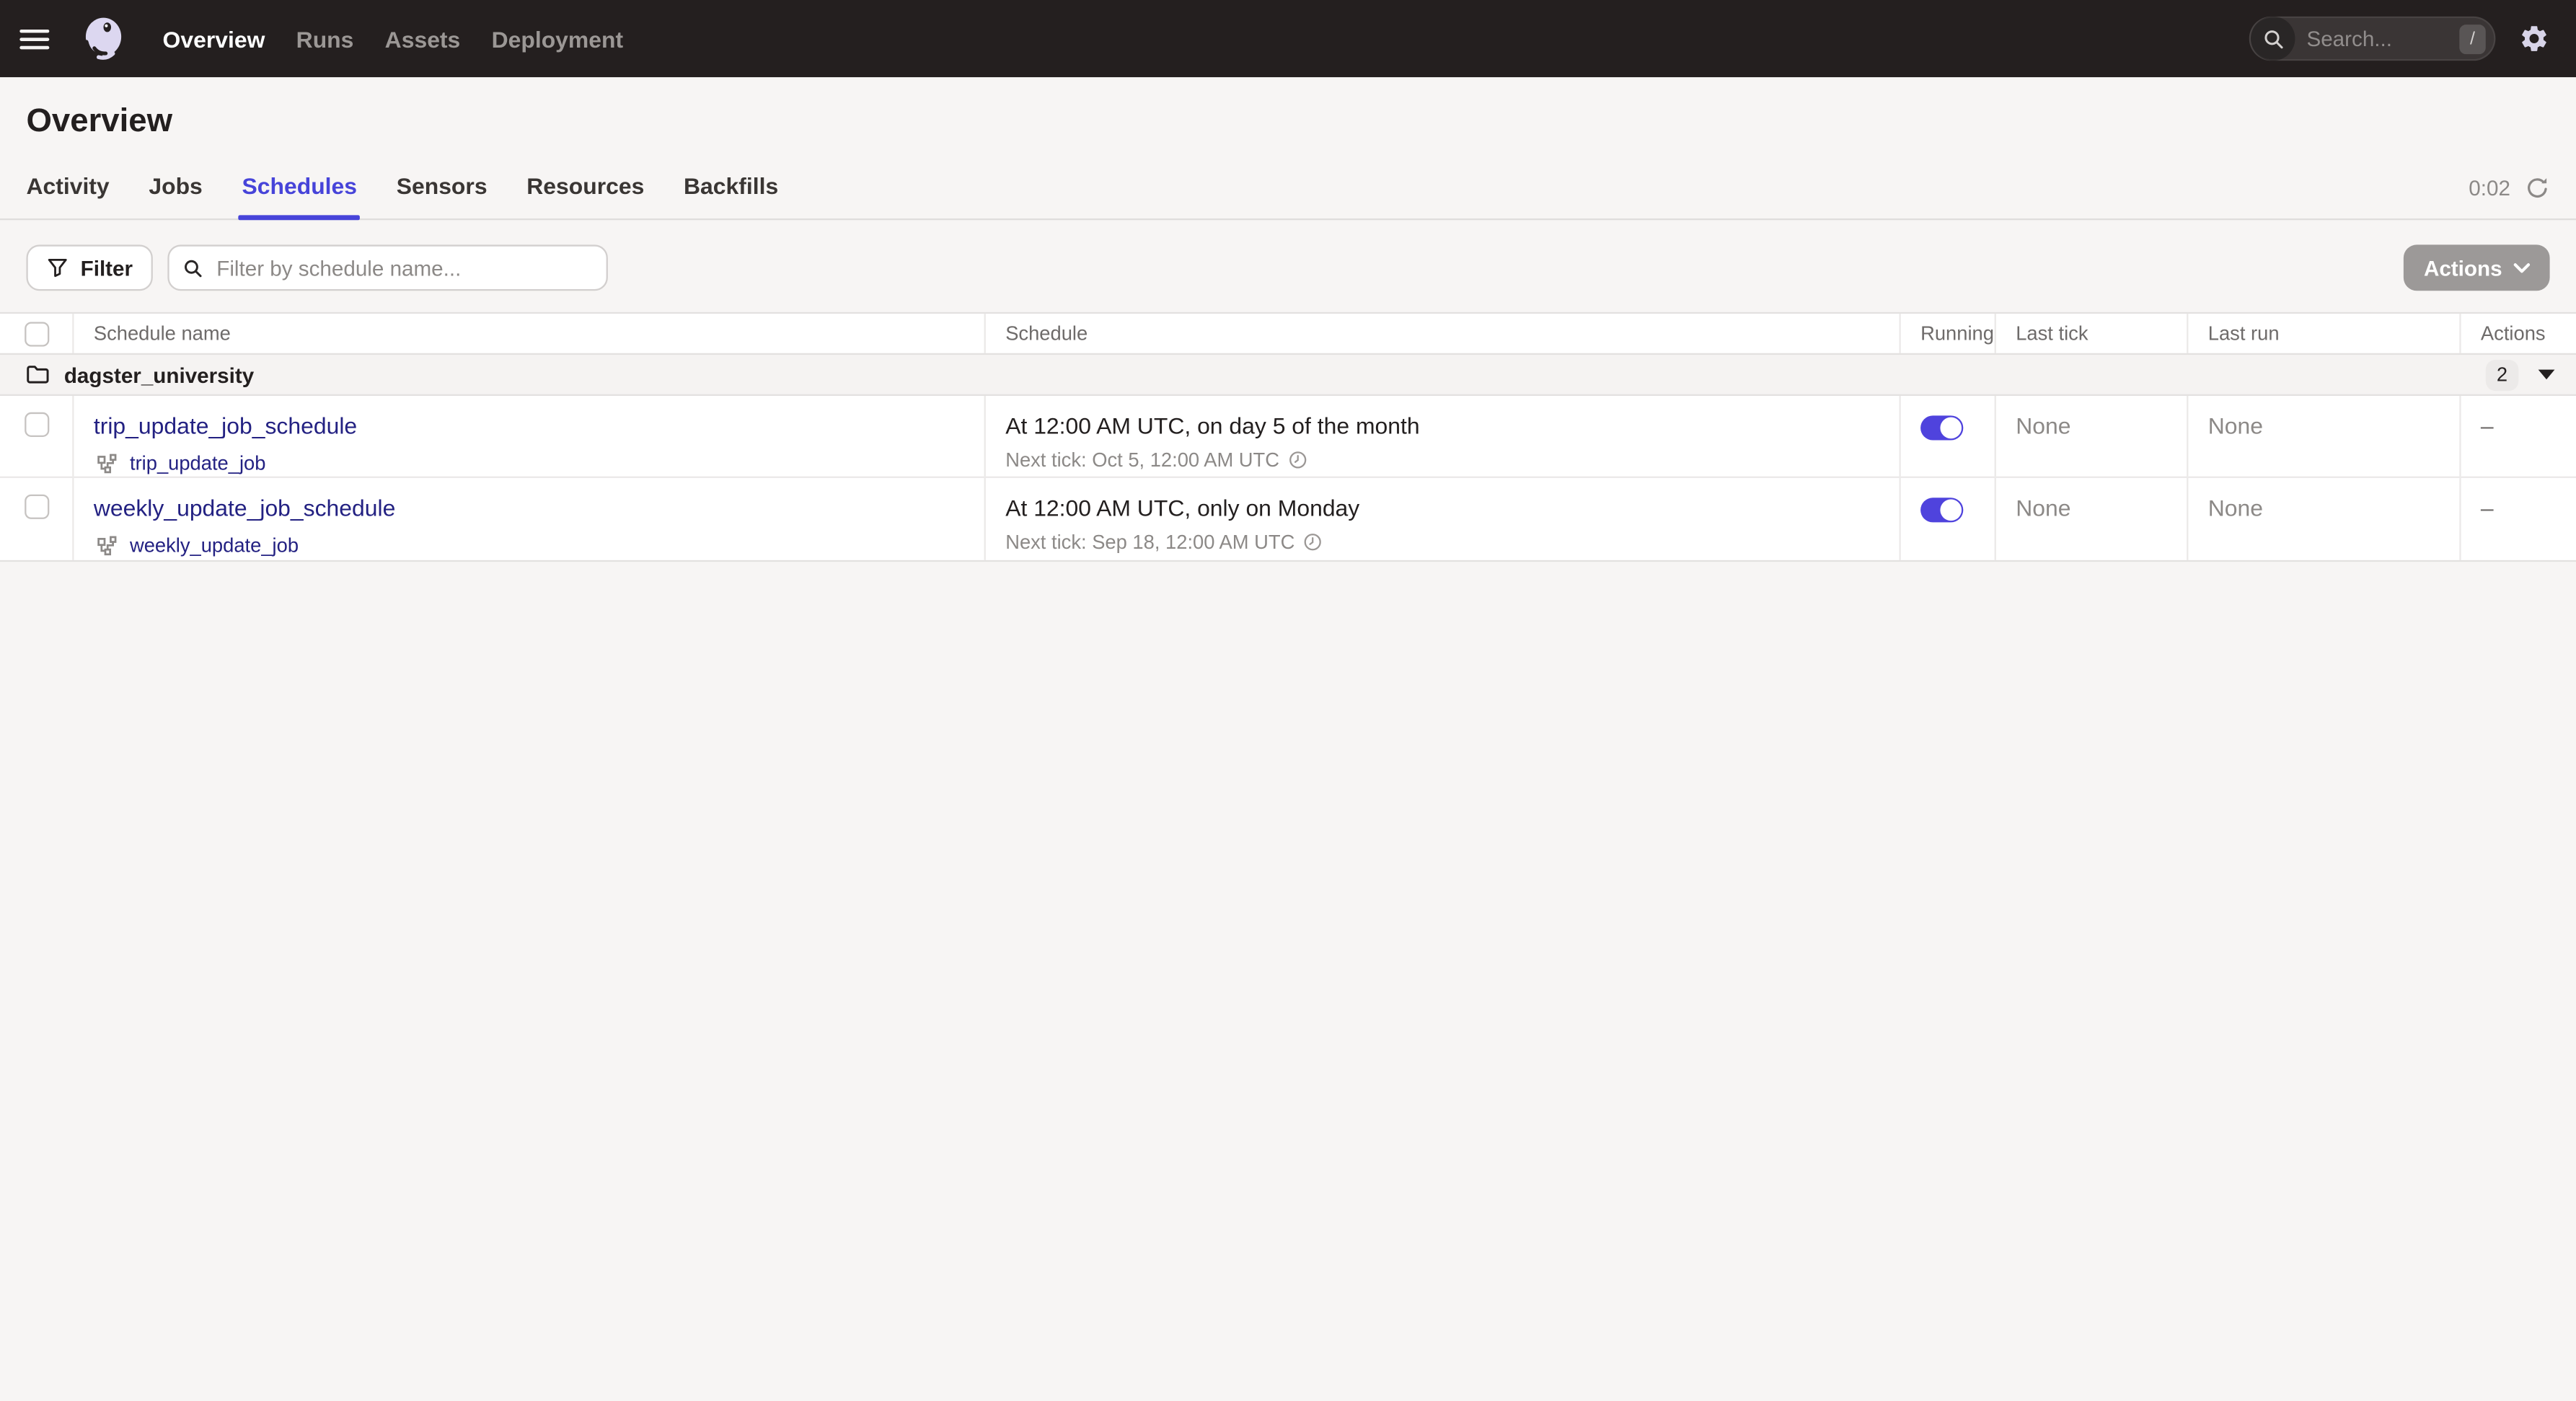 The height and width of the screenshot is (1401, 2576). What do you see at coordinates (214, 38) in the screenshot?
I see `nav-item-overview: Overview` at bounding box center [214, 38].